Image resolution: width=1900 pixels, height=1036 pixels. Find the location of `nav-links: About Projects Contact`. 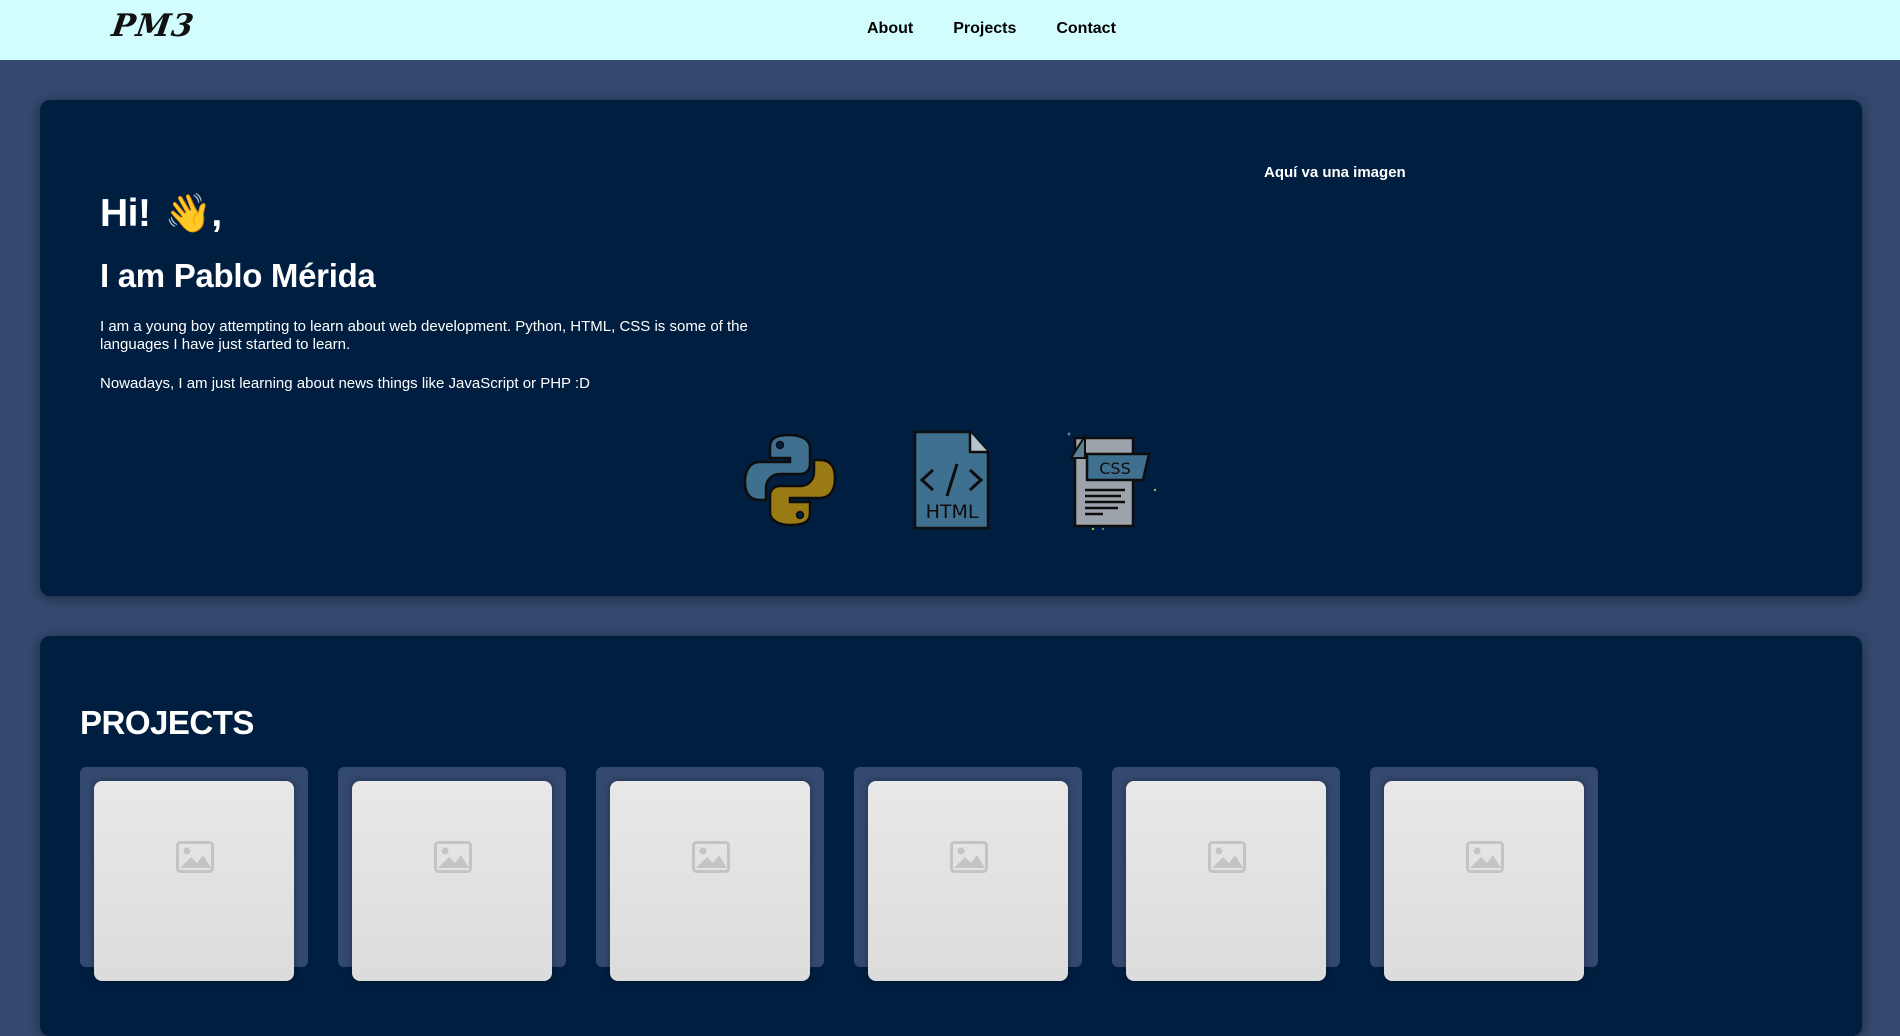

nav-links: About Projects Contact is located at coordinates (991, 29).